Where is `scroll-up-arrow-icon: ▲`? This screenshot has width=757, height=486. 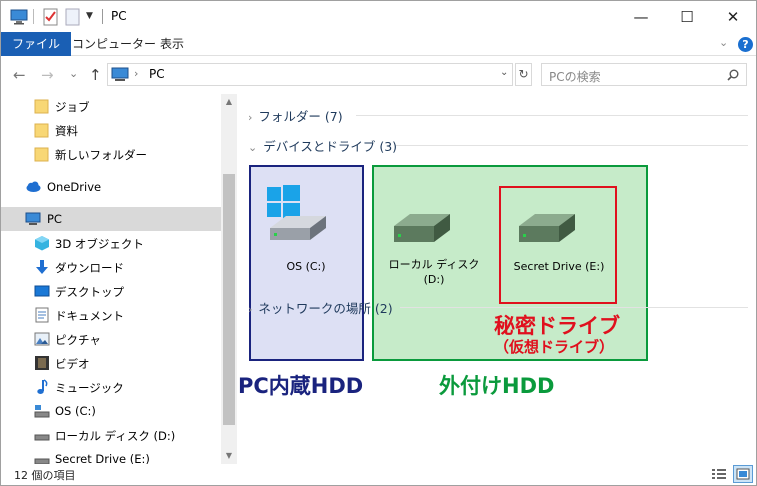 scroll-up-arrow-icon: ▲ is located at coordinates (229, 102).